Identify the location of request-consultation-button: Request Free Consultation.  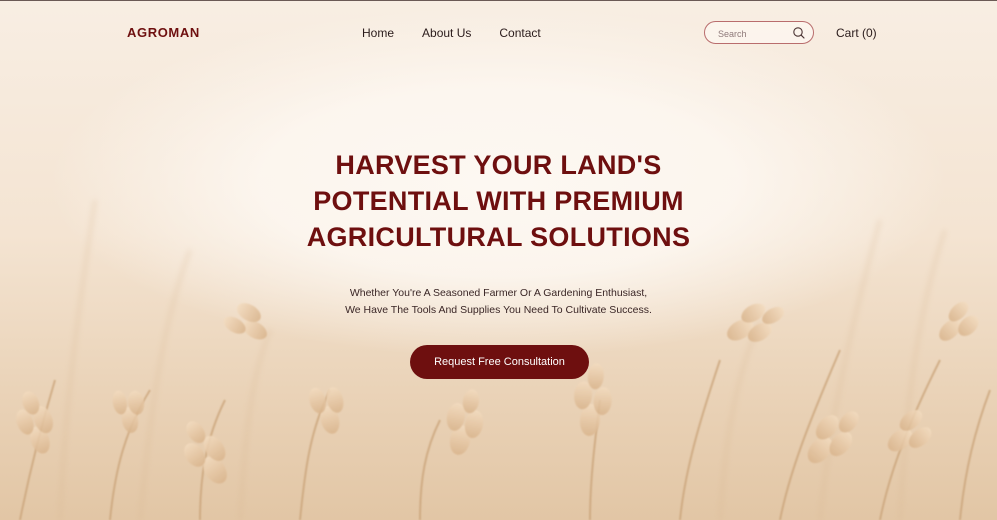
(499, 362).